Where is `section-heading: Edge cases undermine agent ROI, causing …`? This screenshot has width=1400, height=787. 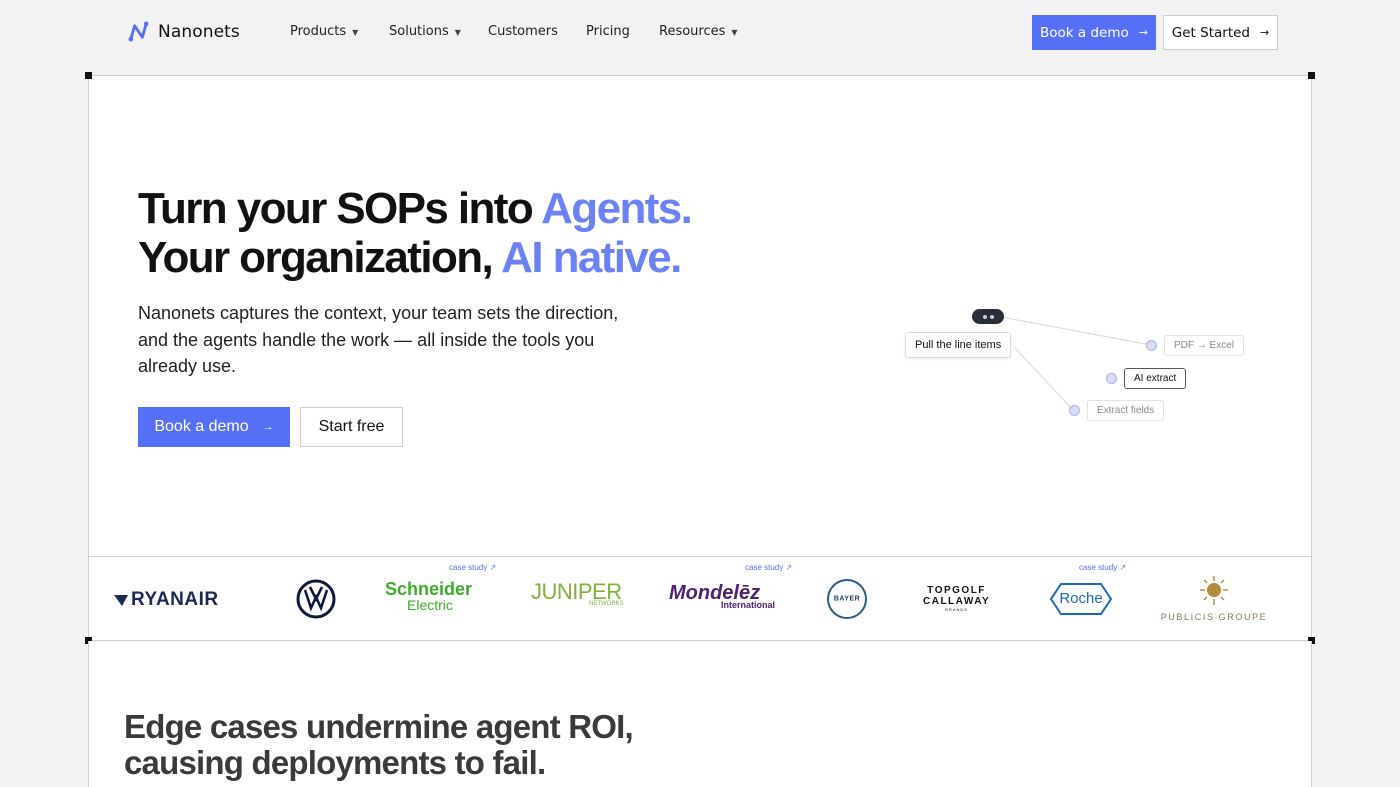 section-heading: Edge cases undermine agent ROI, causing … is located at coordinates (379, 744).